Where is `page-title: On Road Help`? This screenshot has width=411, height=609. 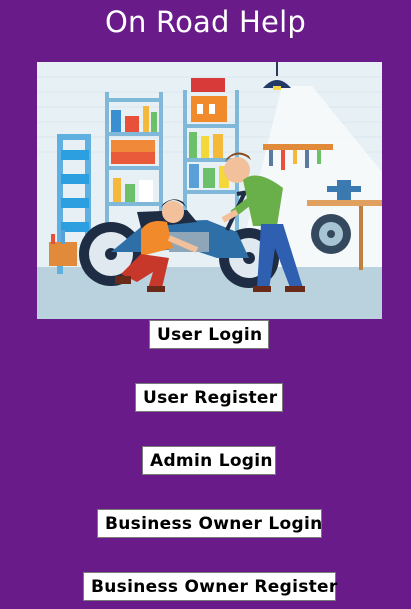 page-title: On Road Help is located at coordinates (205, 22).